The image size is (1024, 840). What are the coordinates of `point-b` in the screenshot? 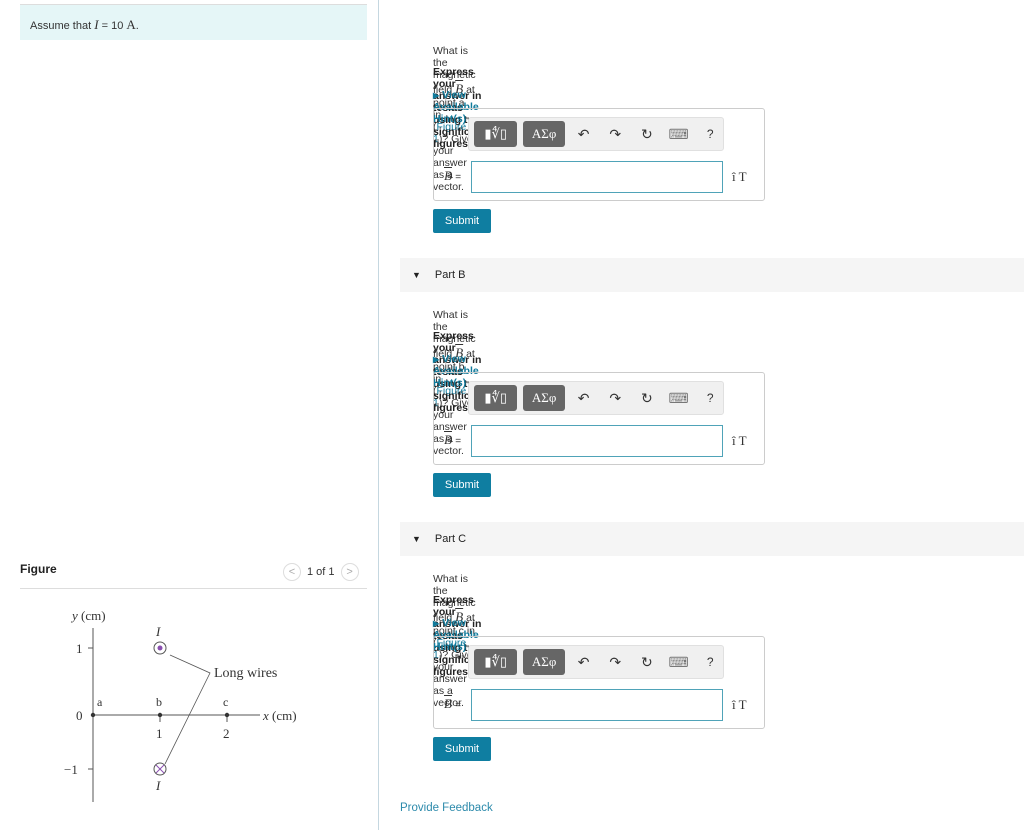 It's located at (160, 715).